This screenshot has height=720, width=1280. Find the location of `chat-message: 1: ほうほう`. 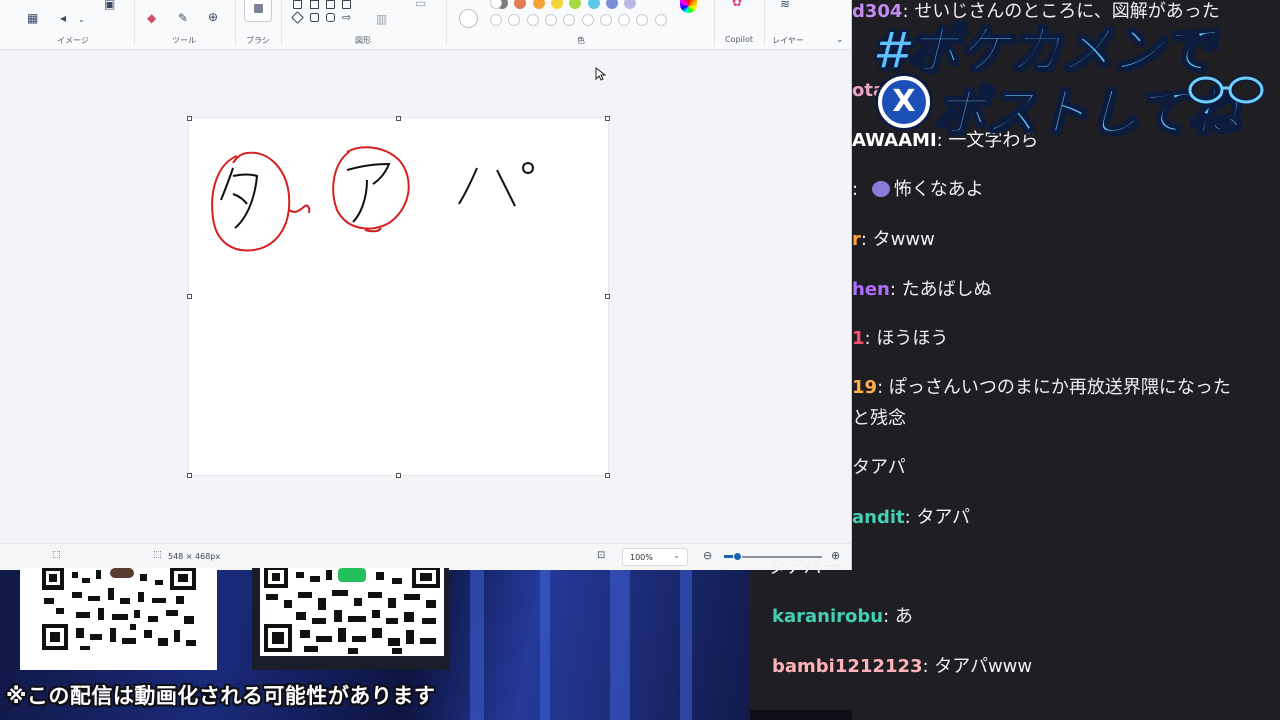

chat-message: 1: ほうほう is located at coordinates (900, 339).